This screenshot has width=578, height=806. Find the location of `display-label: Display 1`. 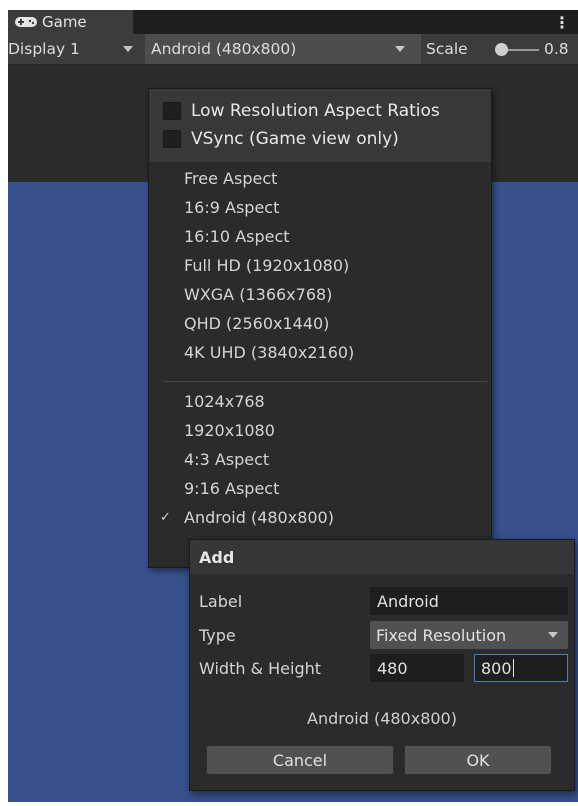

display-label: Display 1 is located at coordinates (44, 49).